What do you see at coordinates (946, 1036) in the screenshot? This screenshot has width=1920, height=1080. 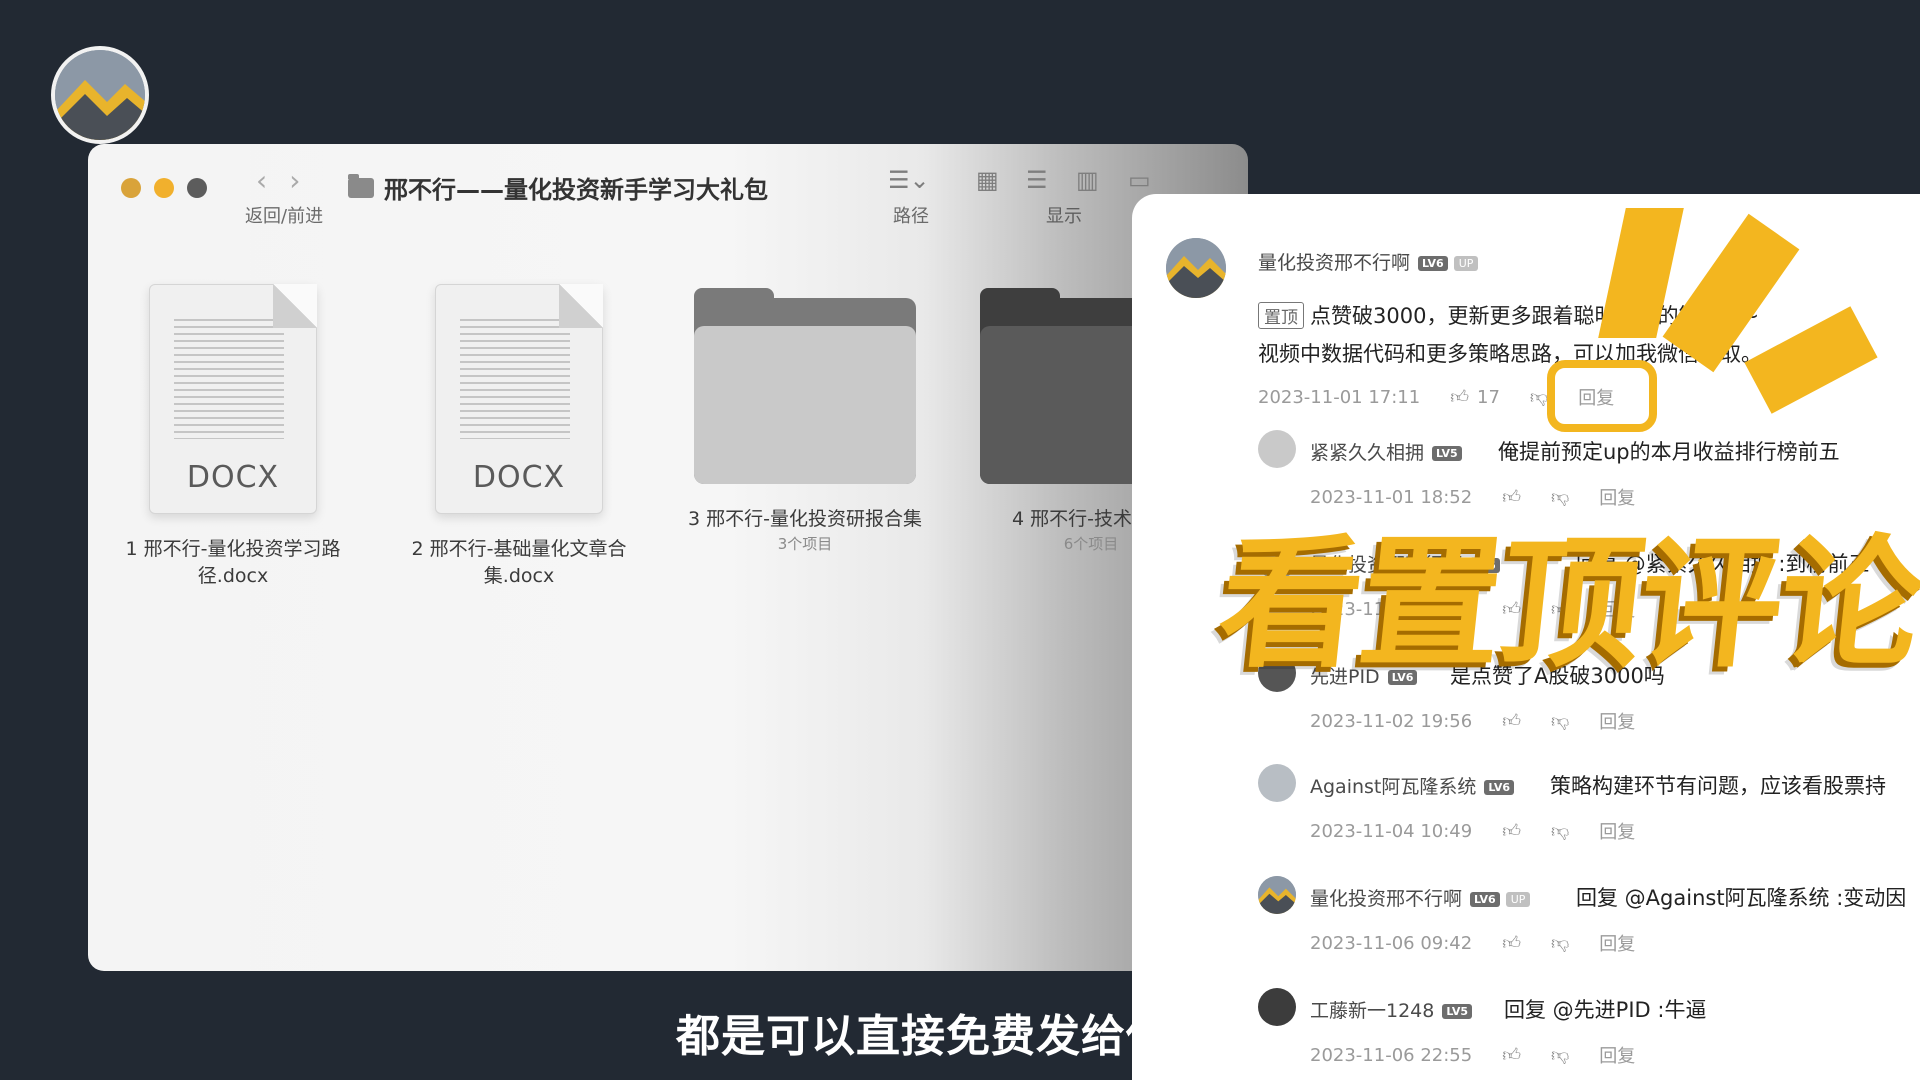 I see `video-subtitle: 都是可以直接免费发给你的` at bounding box center [946, 1036].